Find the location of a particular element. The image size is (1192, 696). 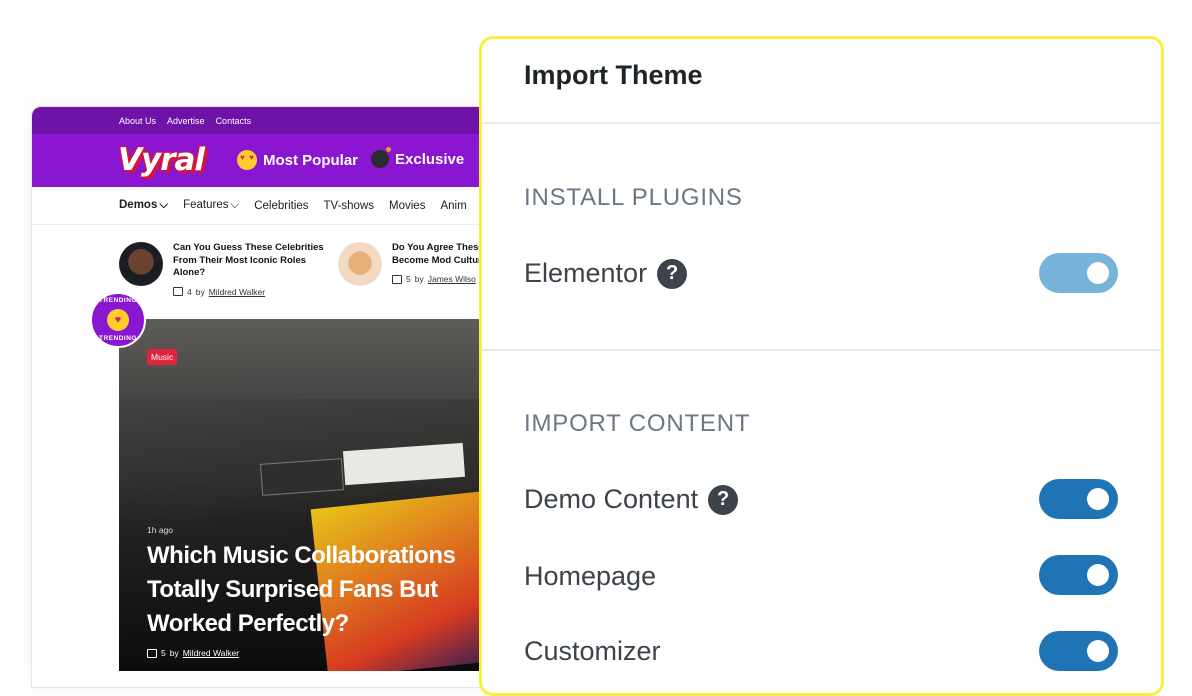

homepage-row: Homepage is located at coordinates (590, 576).